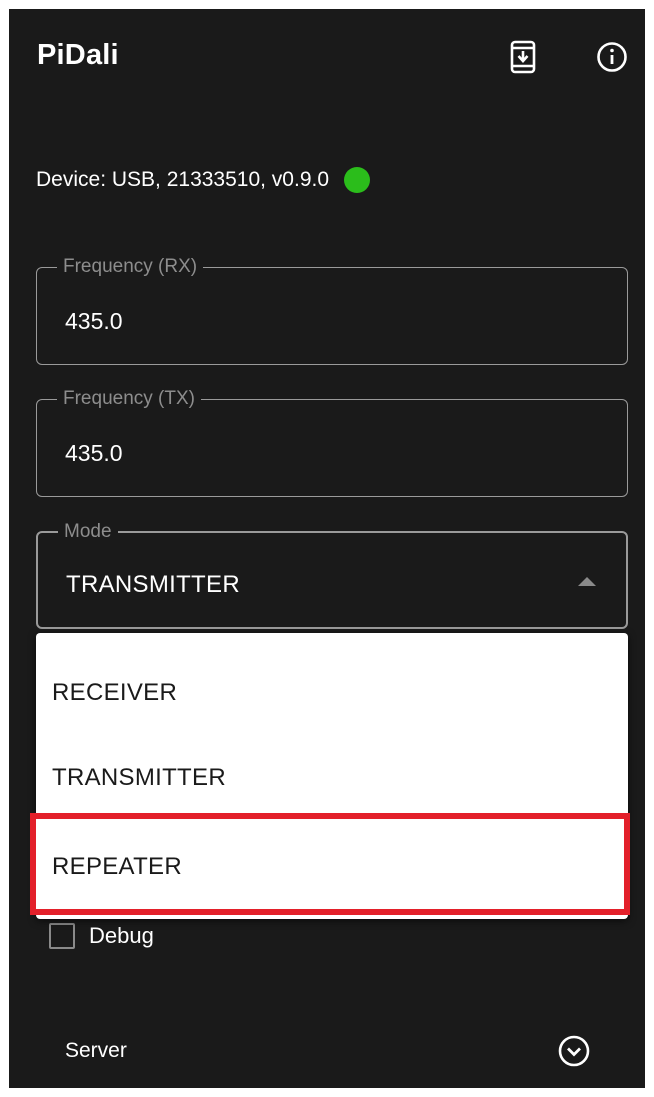 The height and width of the screenshot is (1097, 654). I want to click on mode-option-transmitter: TRANSMITTER, so click(139, 778).